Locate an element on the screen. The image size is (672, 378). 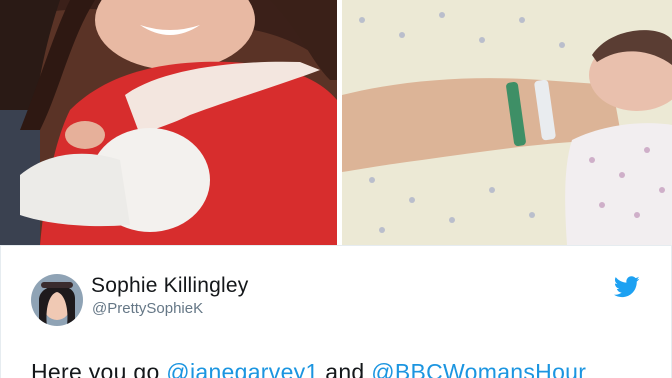
avatar is located at coordinates (57, 300).